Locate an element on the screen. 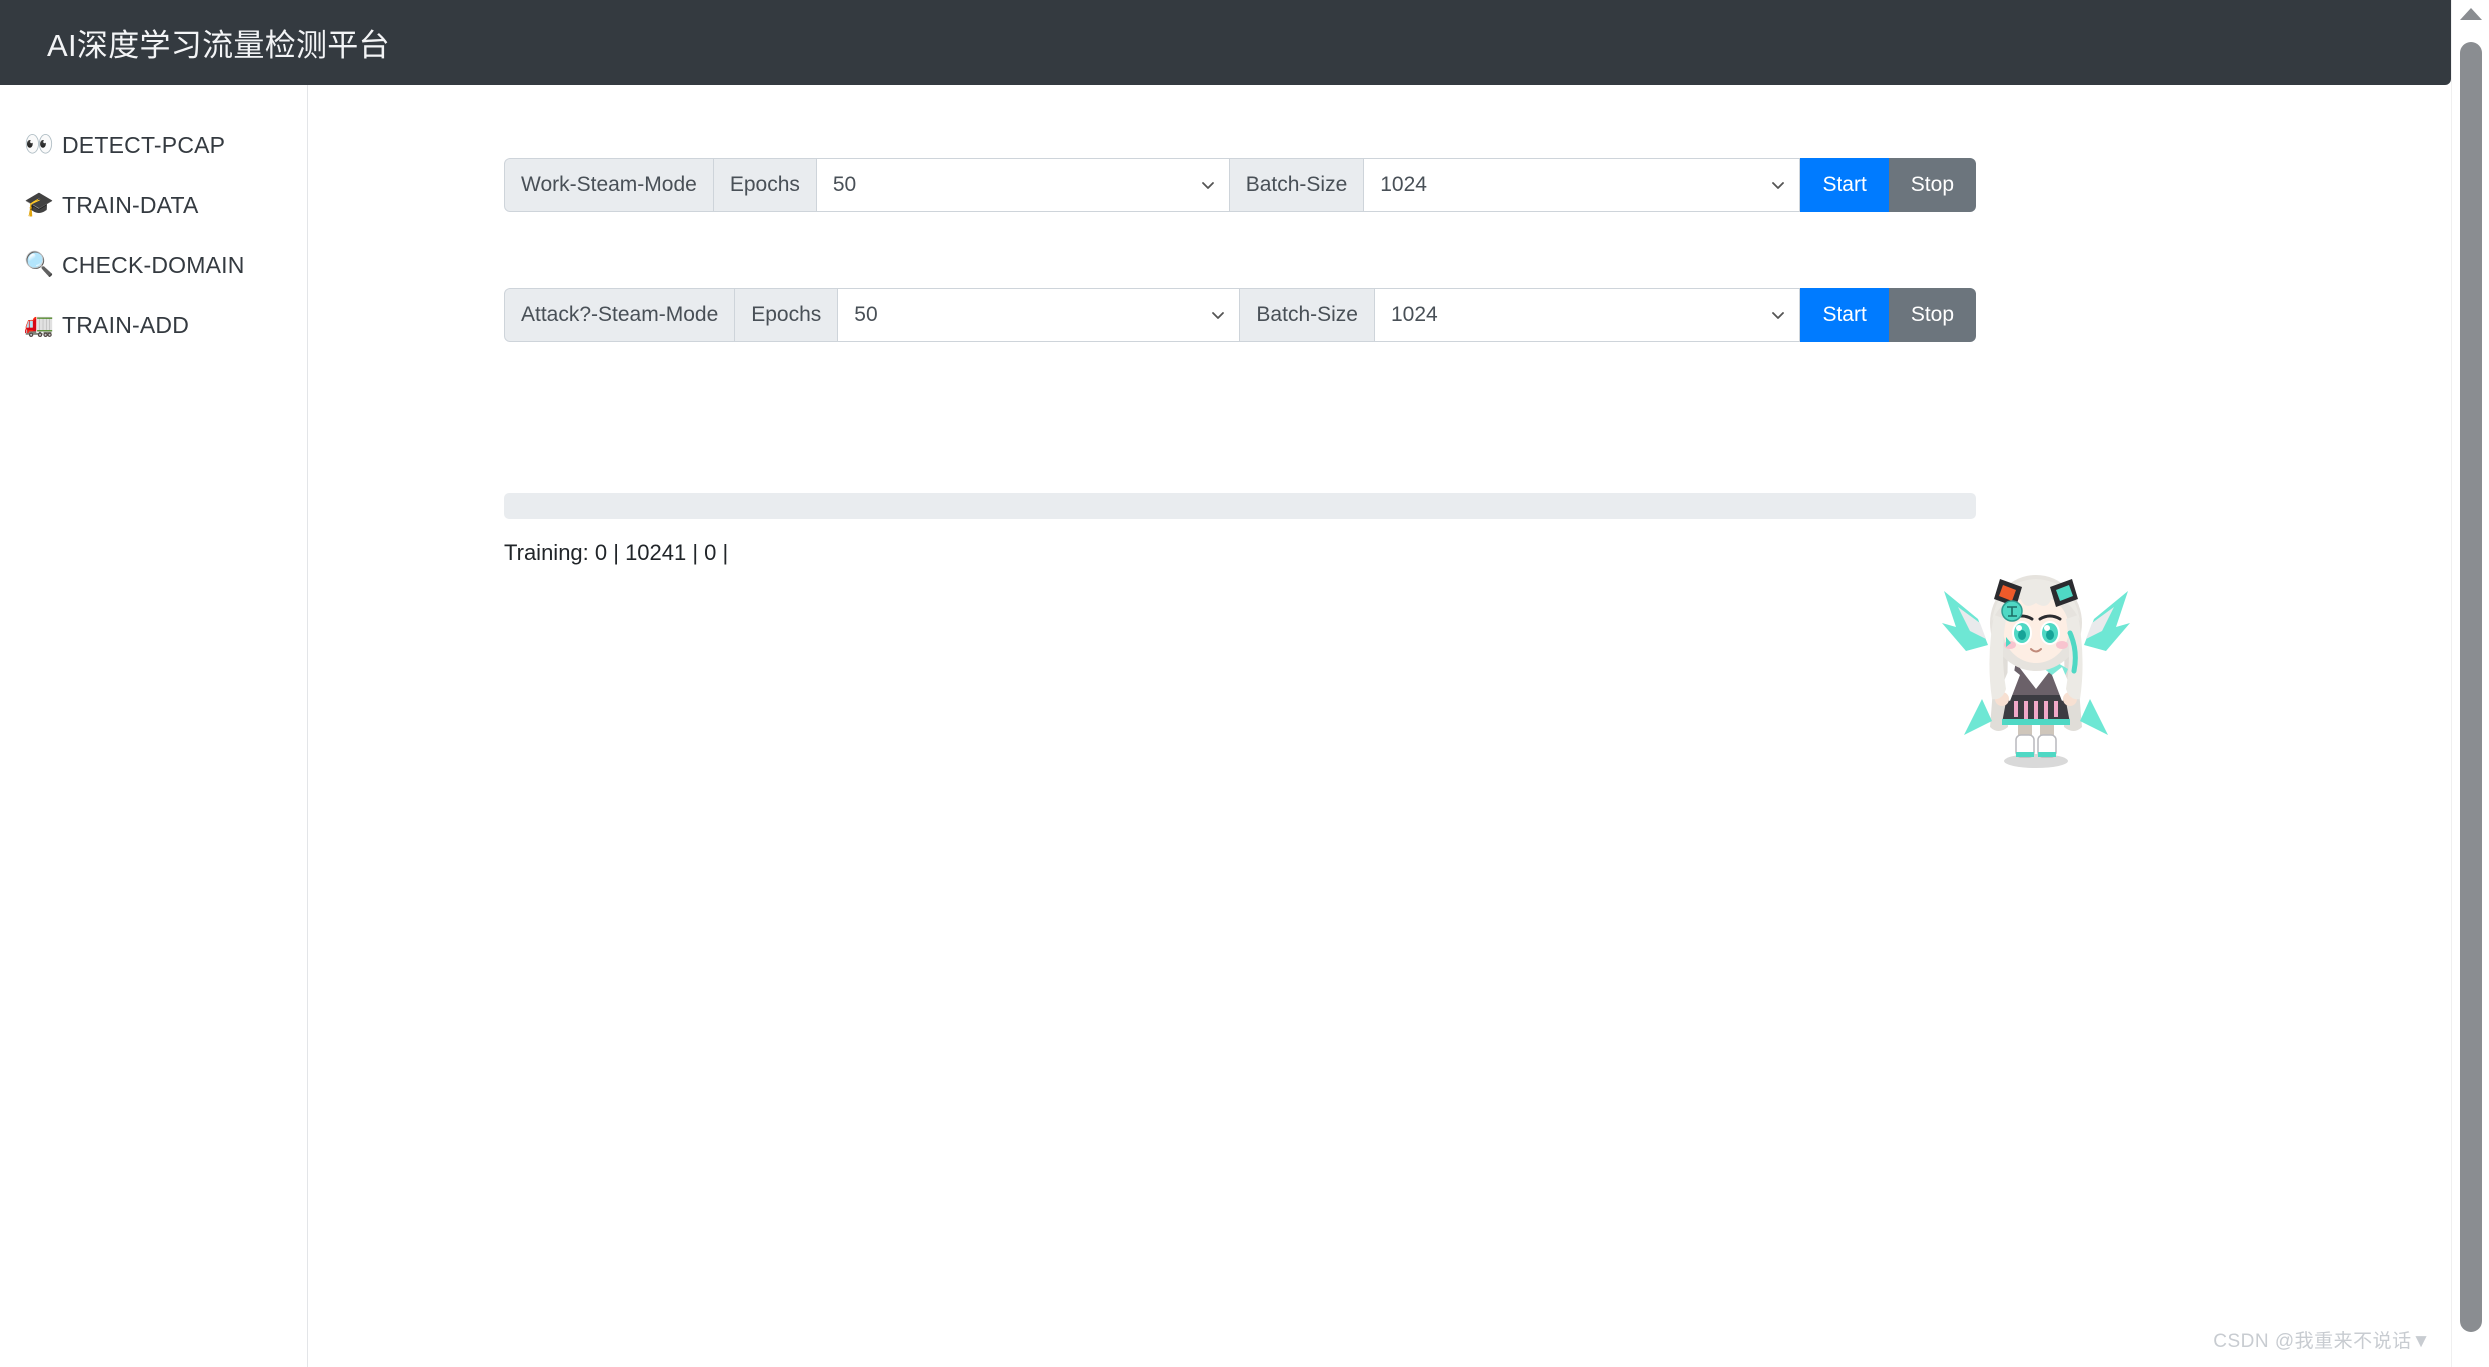  eyes-icon: 👀 is located at coordinates (39, 144).